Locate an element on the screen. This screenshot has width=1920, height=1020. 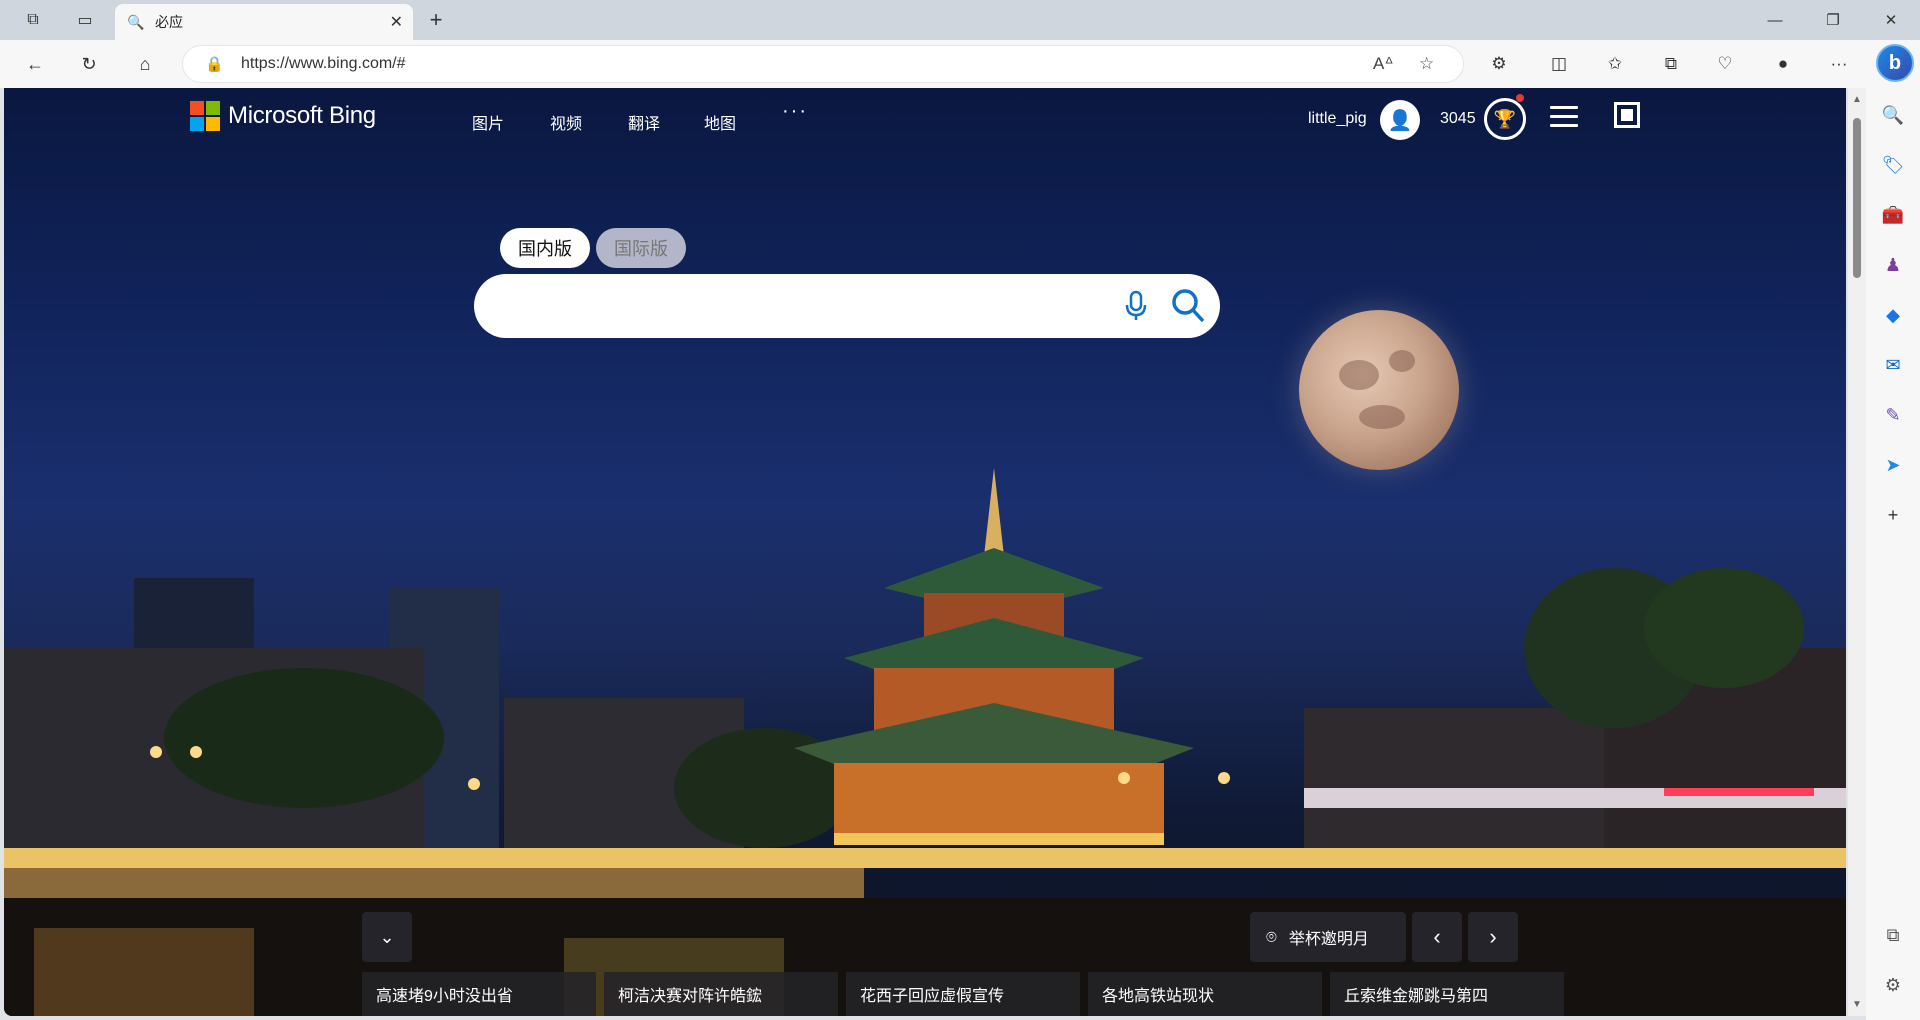
close-window-button: ✕ is located at coordinates (1891, 20).